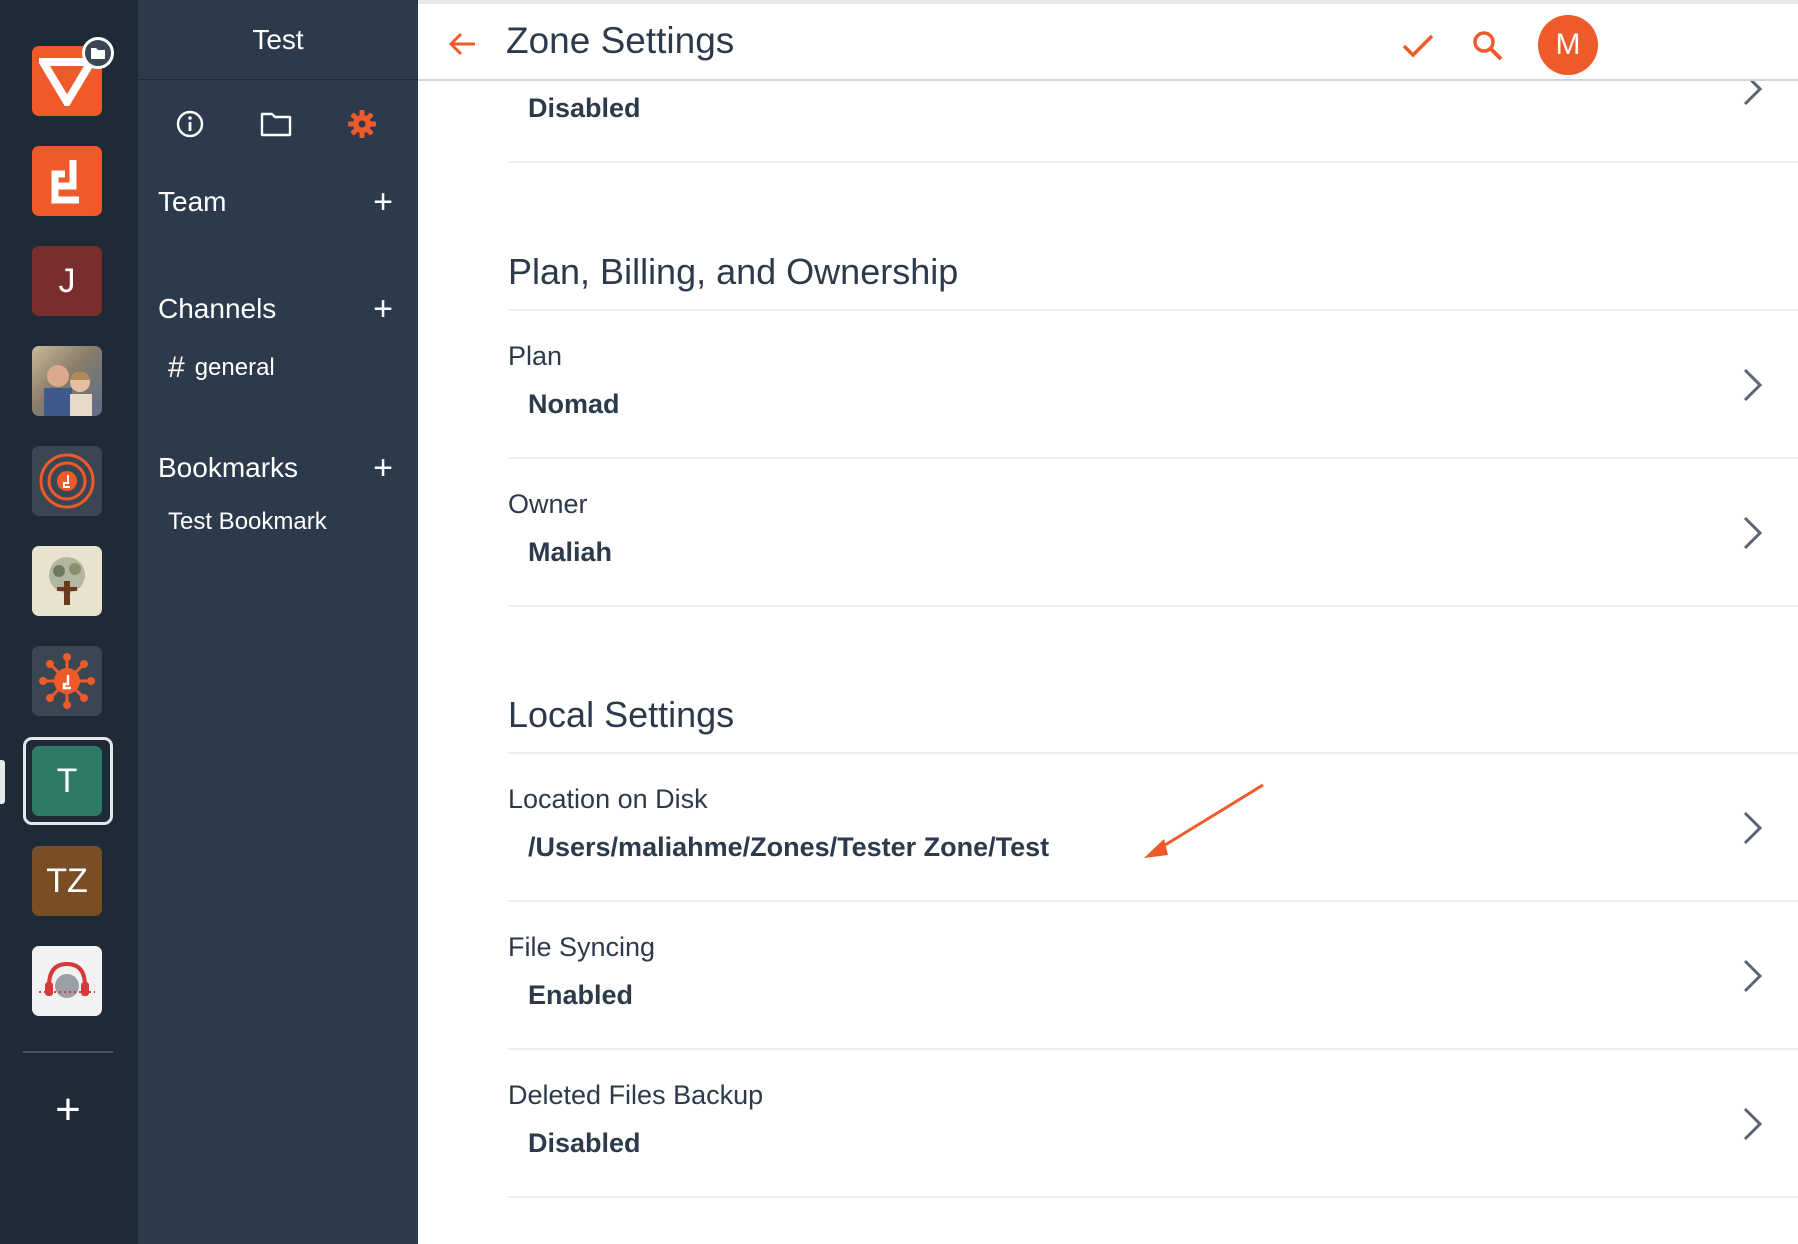 This screenshot has height=1244, width=1798. What do you see at coordinates (383, 468) in the screenshot?
I see `add-bookmark-button: +` at bounding box center [383, 468].